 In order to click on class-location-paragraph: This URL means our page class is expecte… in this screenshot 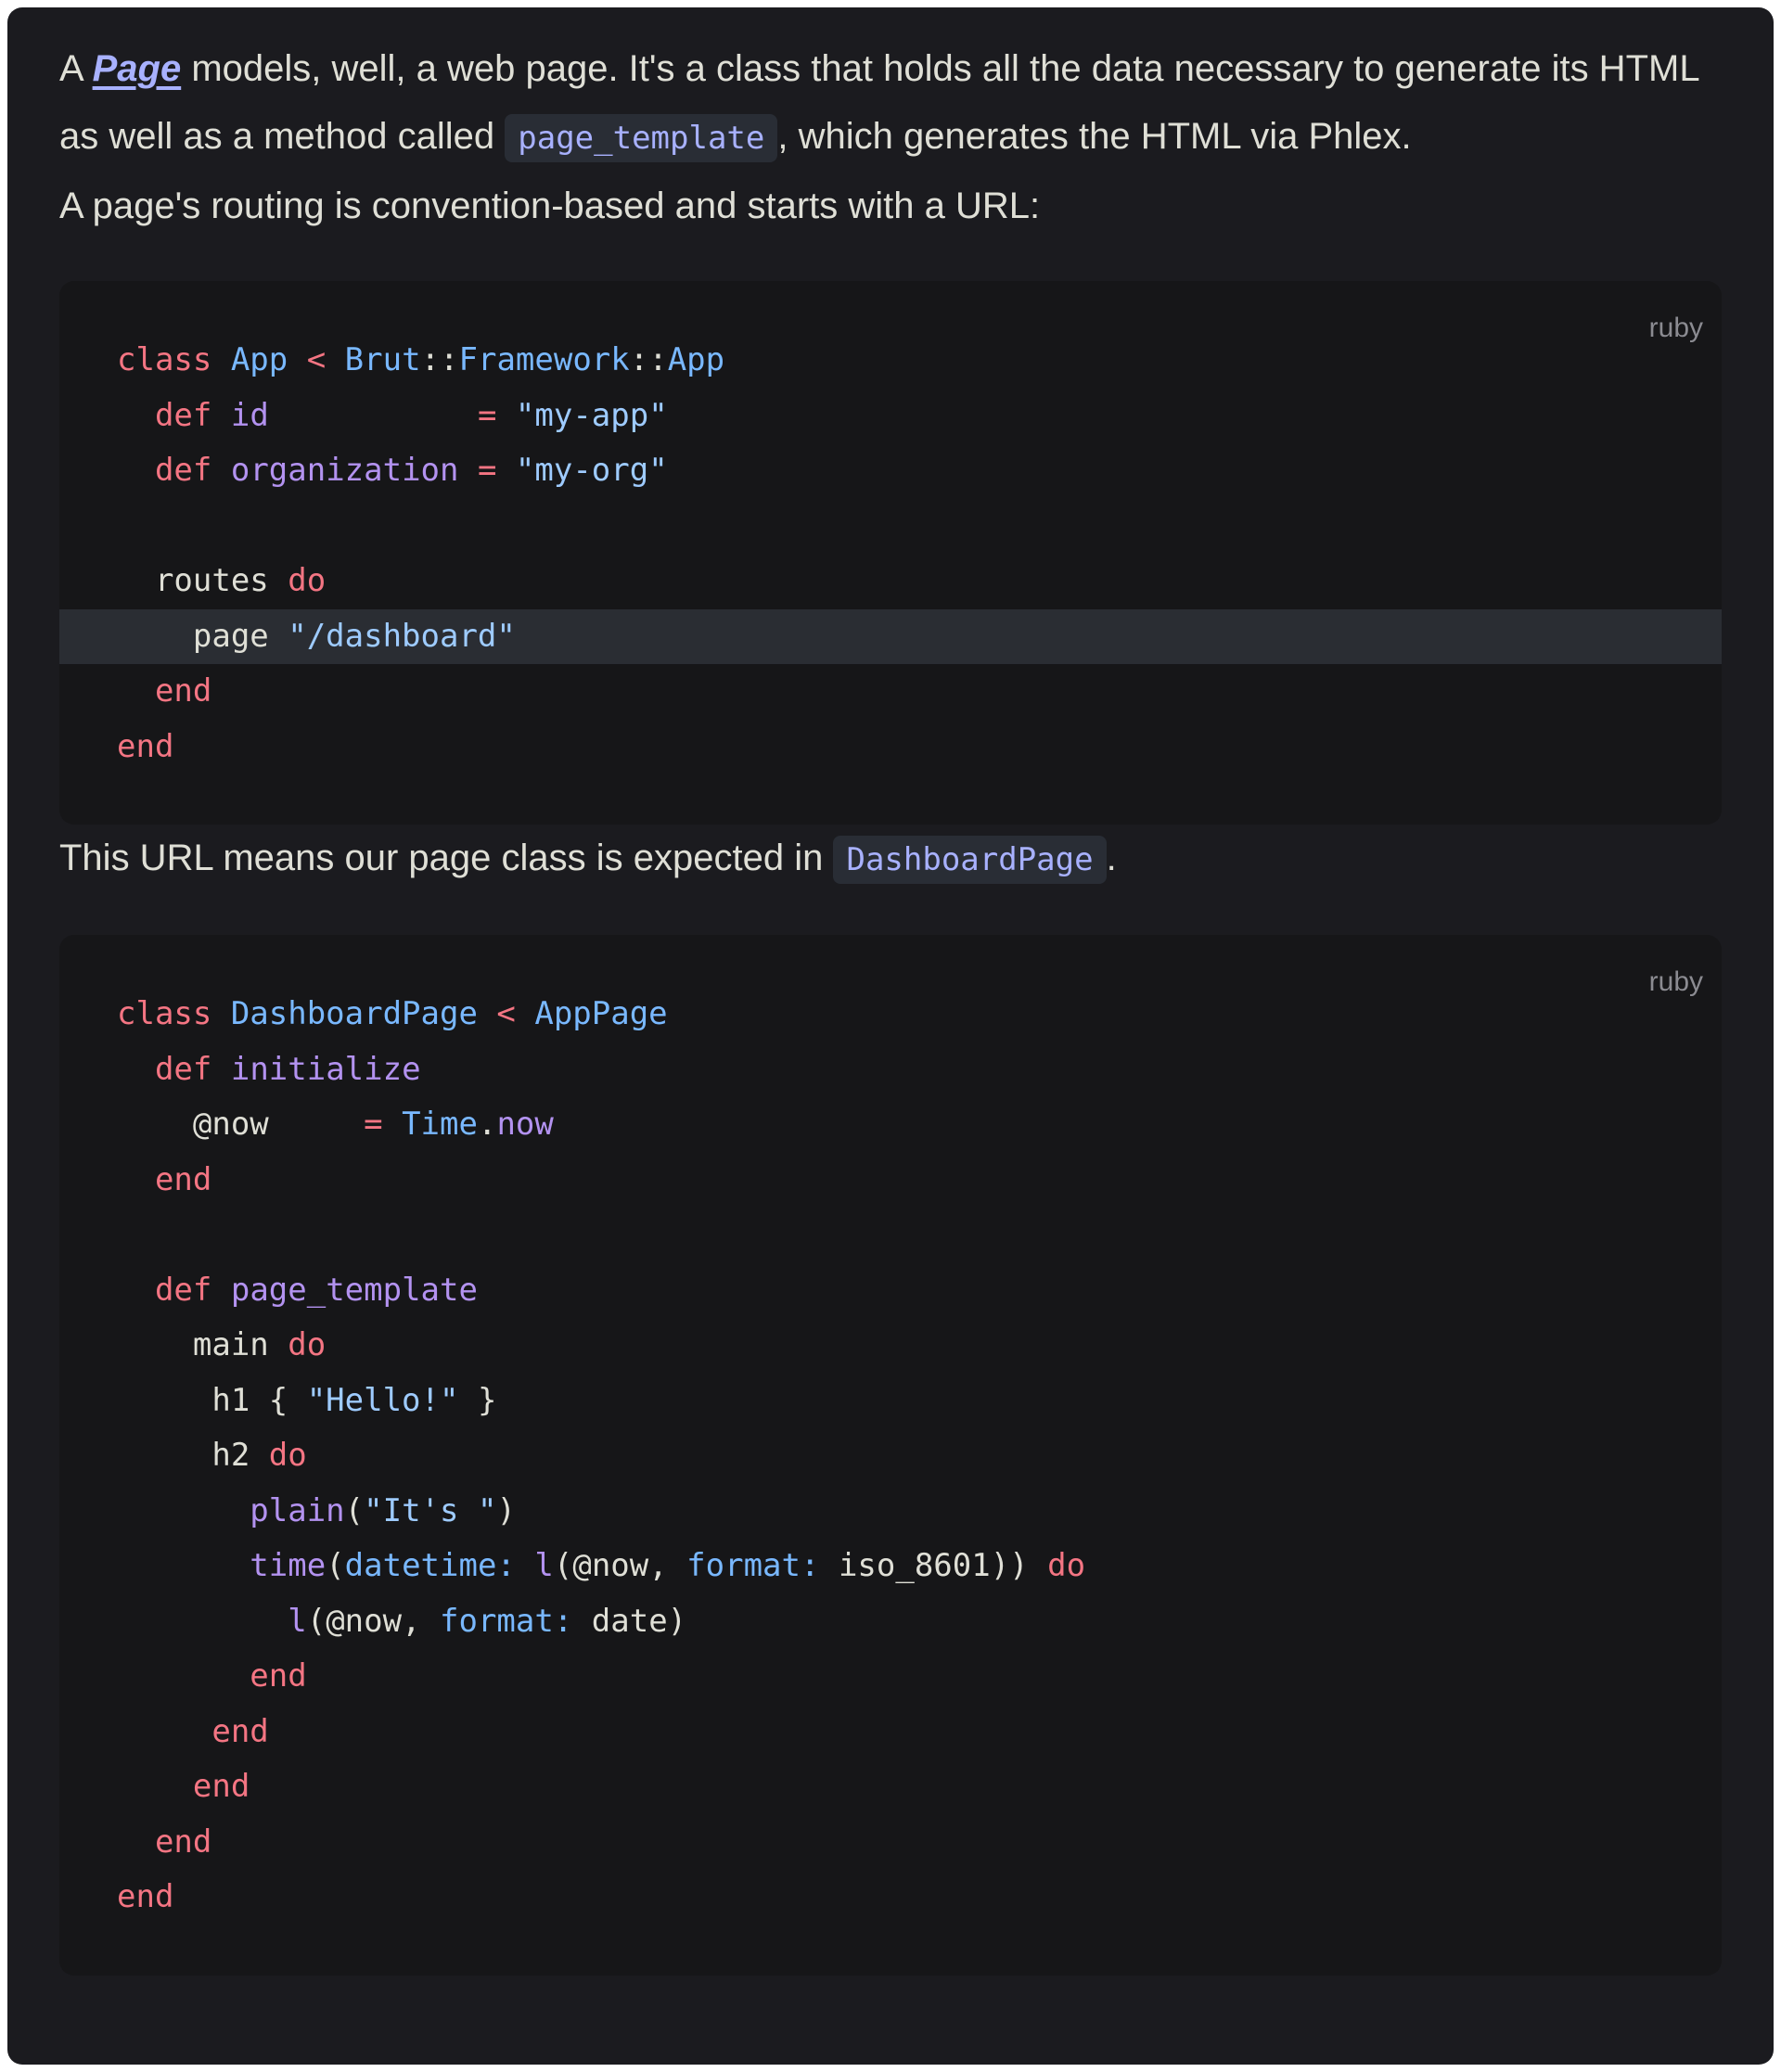, I will do `click(890, 859)`.